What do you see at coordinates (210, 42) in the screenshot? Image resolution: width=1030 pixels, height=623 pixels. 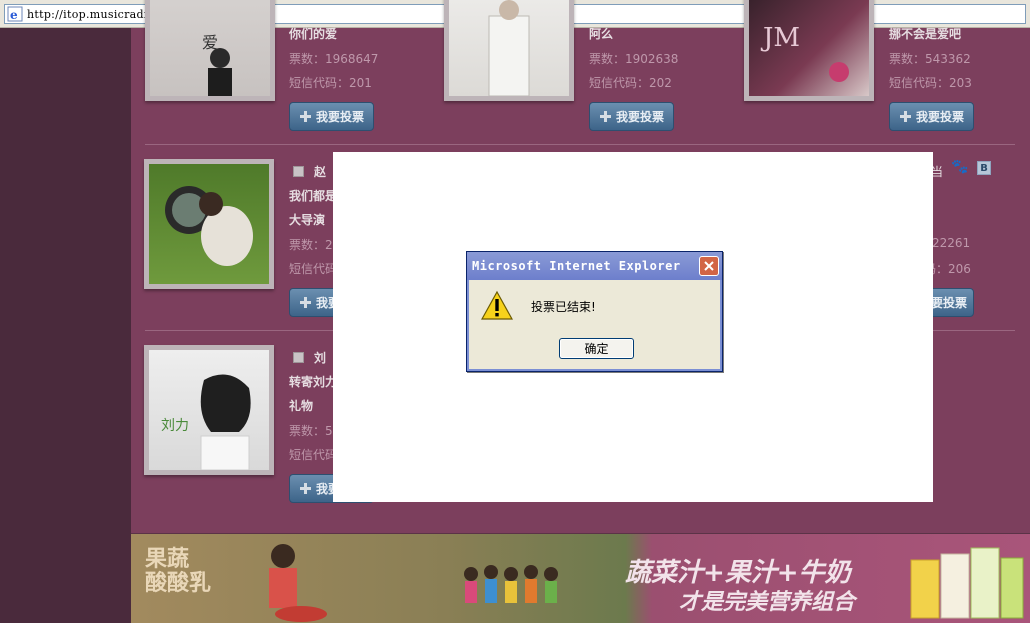 I see `svg-text: 爱` at bounding box center [210, 42].